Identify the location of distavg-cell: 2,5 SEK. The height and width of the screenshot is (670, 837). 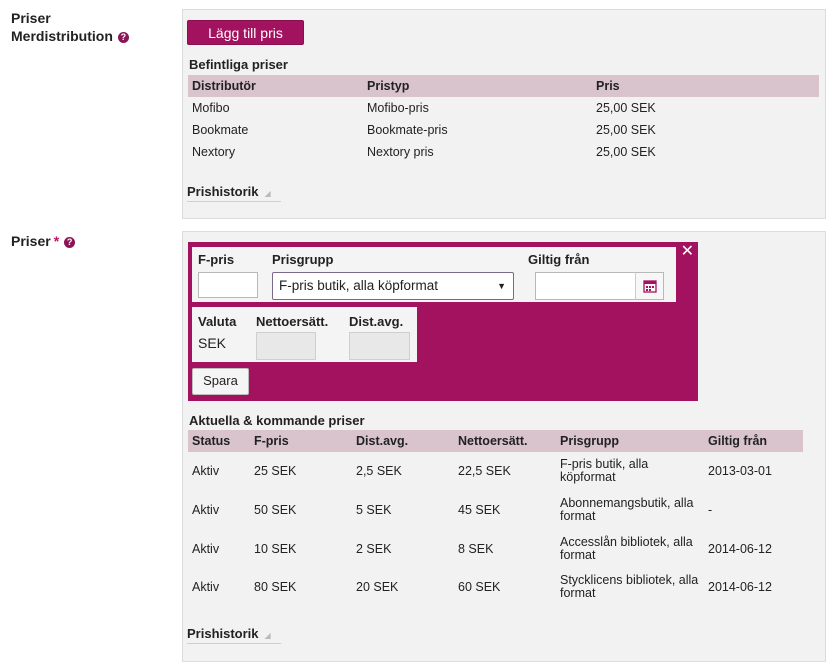
(379, 471).